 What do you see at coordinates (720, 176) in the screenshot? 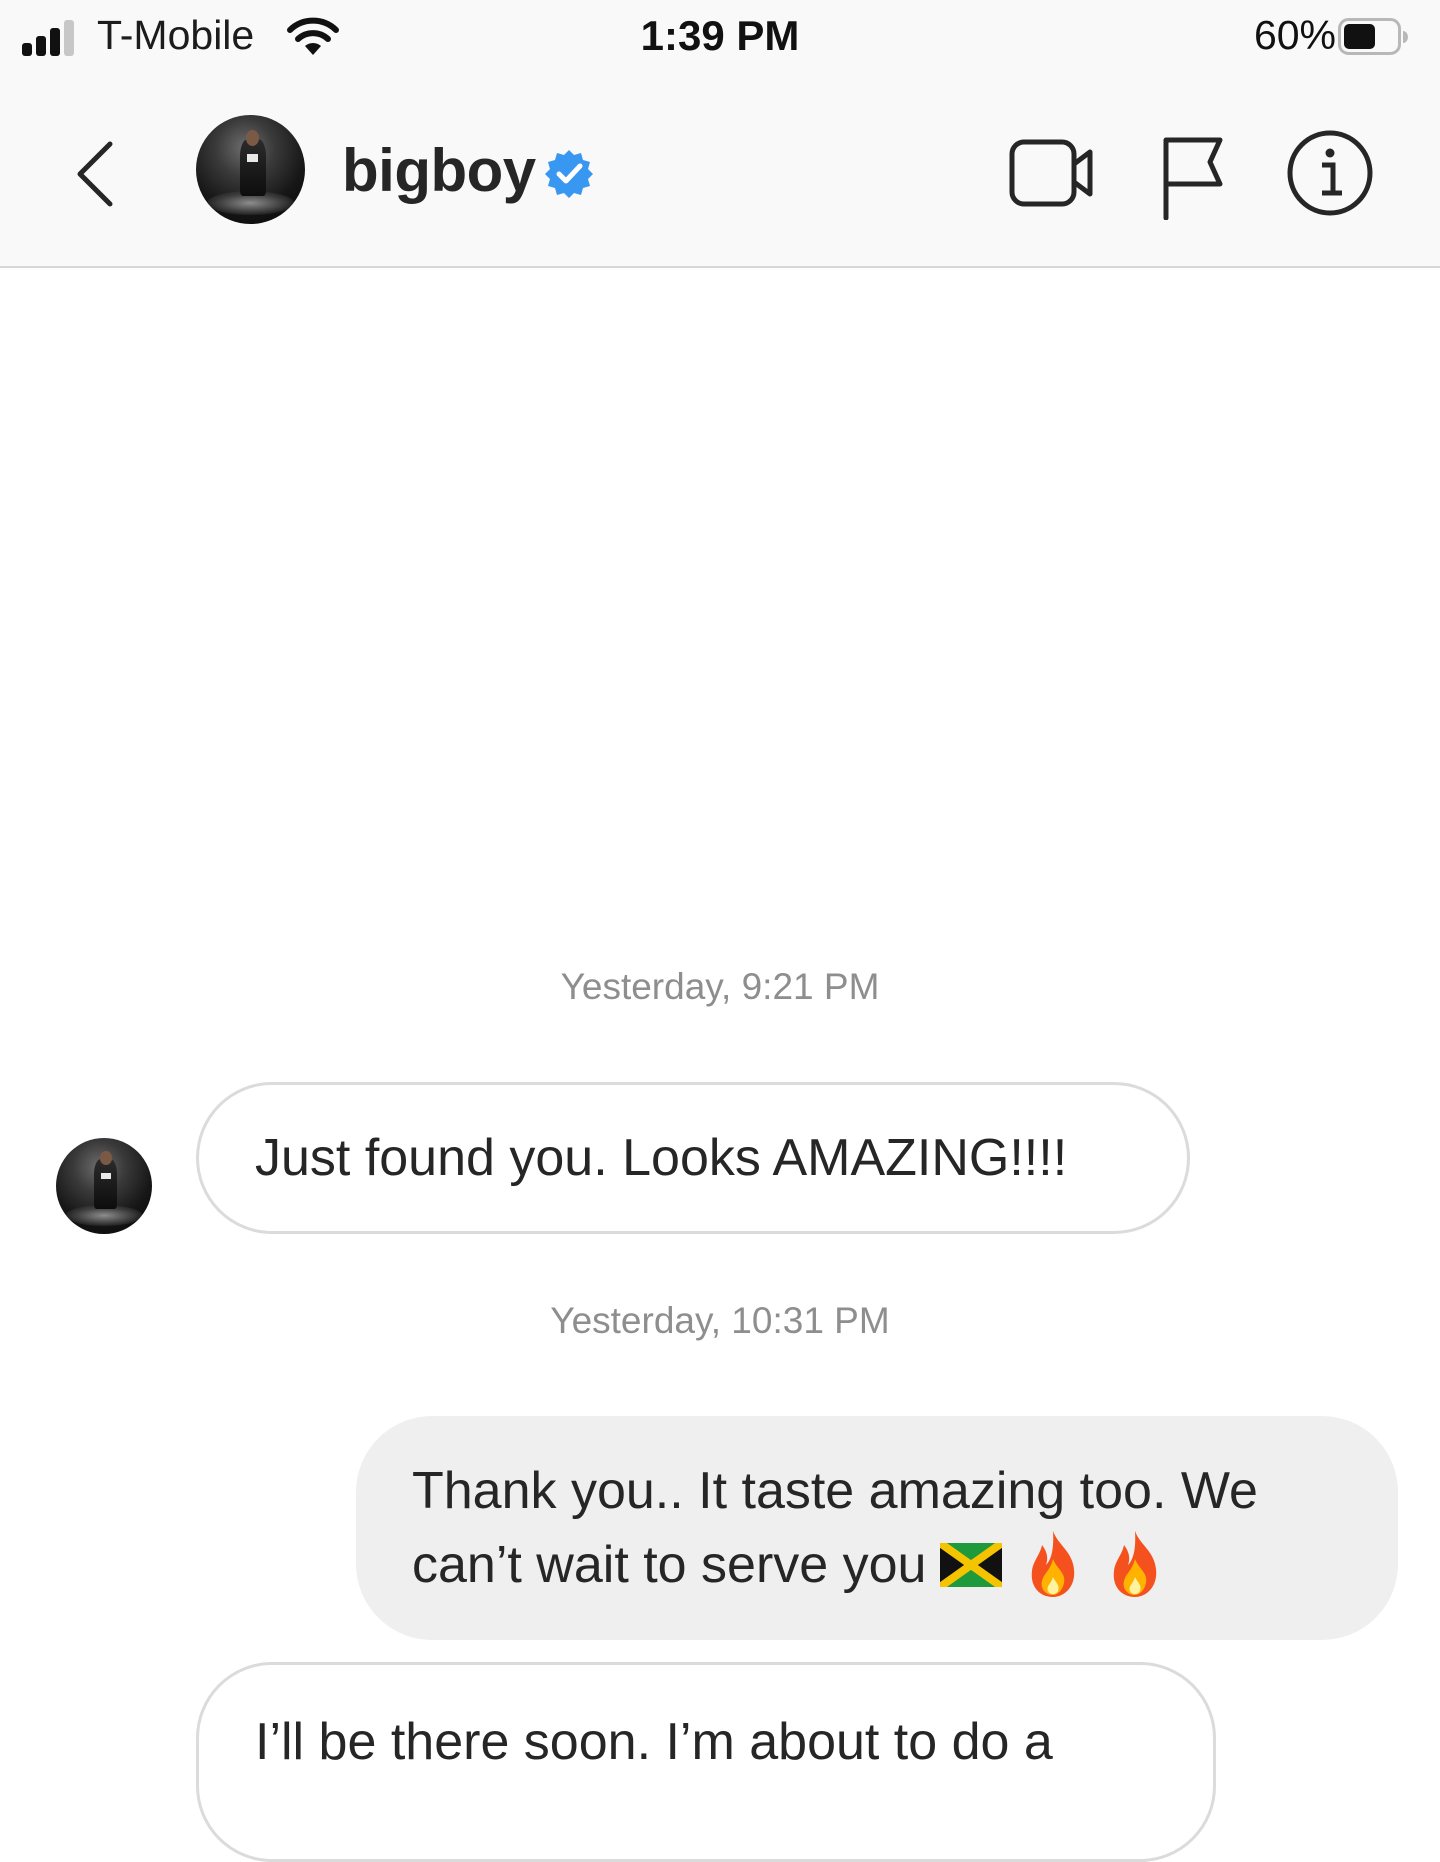
I see `conversation-header: bigboy` at bounding box center [720, 176].